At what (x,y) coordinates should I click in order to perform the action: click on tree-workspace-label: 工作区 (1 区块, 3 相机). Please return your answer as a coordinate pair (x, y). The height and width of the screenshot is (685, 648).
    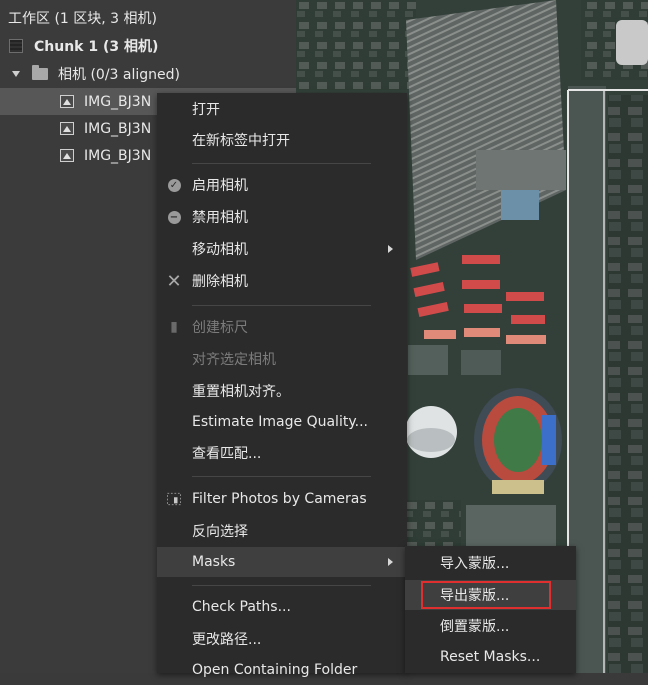
    Looking at the image, I should click on (82, 18).